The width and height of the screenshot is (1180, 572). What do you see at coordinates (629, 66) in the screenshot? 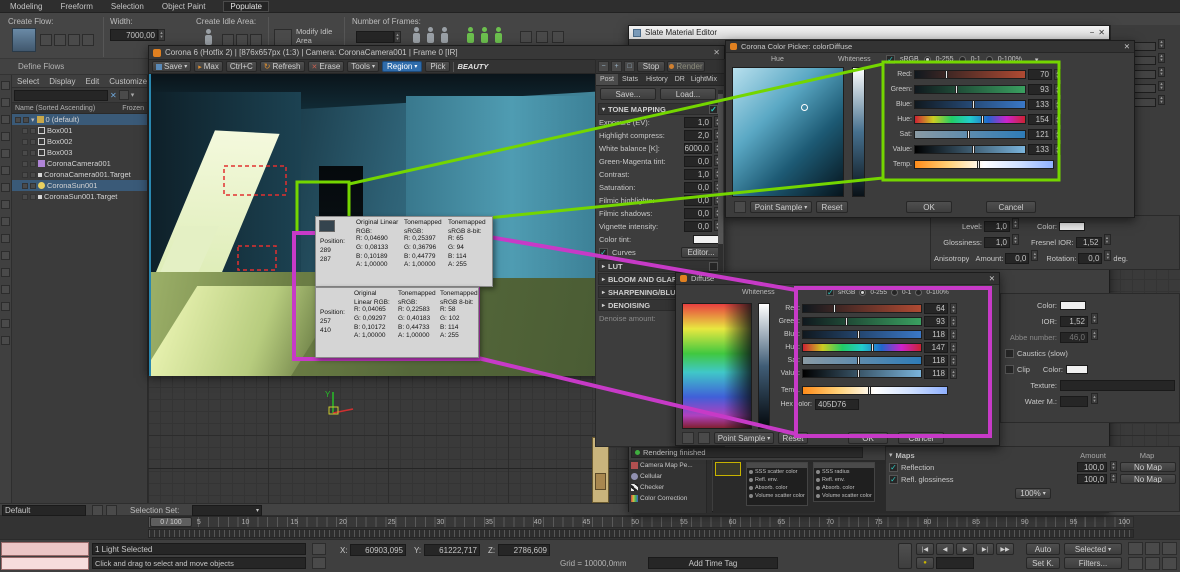
I see `fit-view-icon: □` at bounding box center [629, 66].